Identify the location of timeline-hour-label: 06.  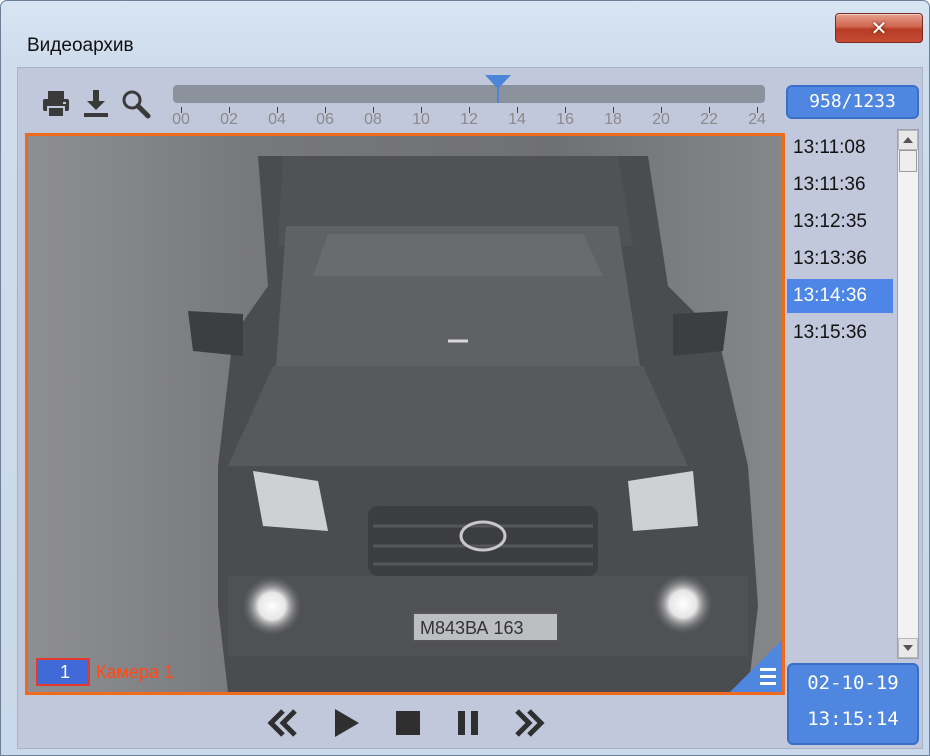
(325, 119).